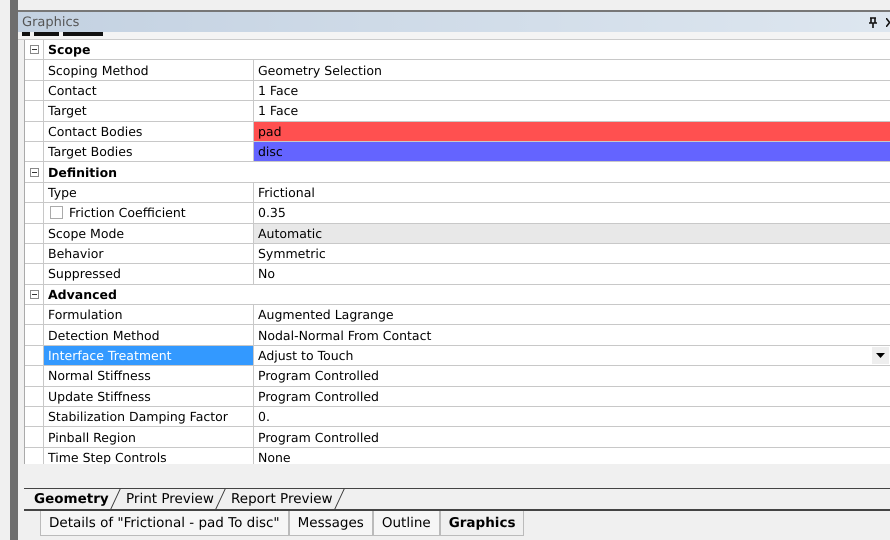  What do you see at coordinates (148, 111) in the screenshot?
I see `property-name: Target` at bounding box center [148, 111].